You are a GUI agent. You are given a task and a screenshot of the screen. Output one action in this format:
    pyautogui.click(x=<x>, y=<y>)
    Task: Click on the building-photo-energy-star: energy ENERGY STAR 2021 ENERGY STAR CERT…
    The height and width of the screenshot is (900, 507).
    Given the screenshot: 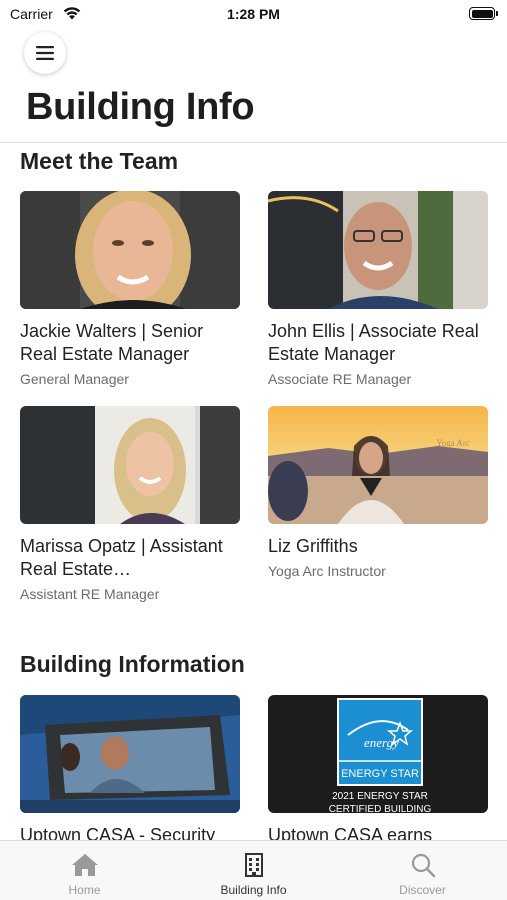 What is the action you would take?
    pyautogui.click(x=378, y=754)
    